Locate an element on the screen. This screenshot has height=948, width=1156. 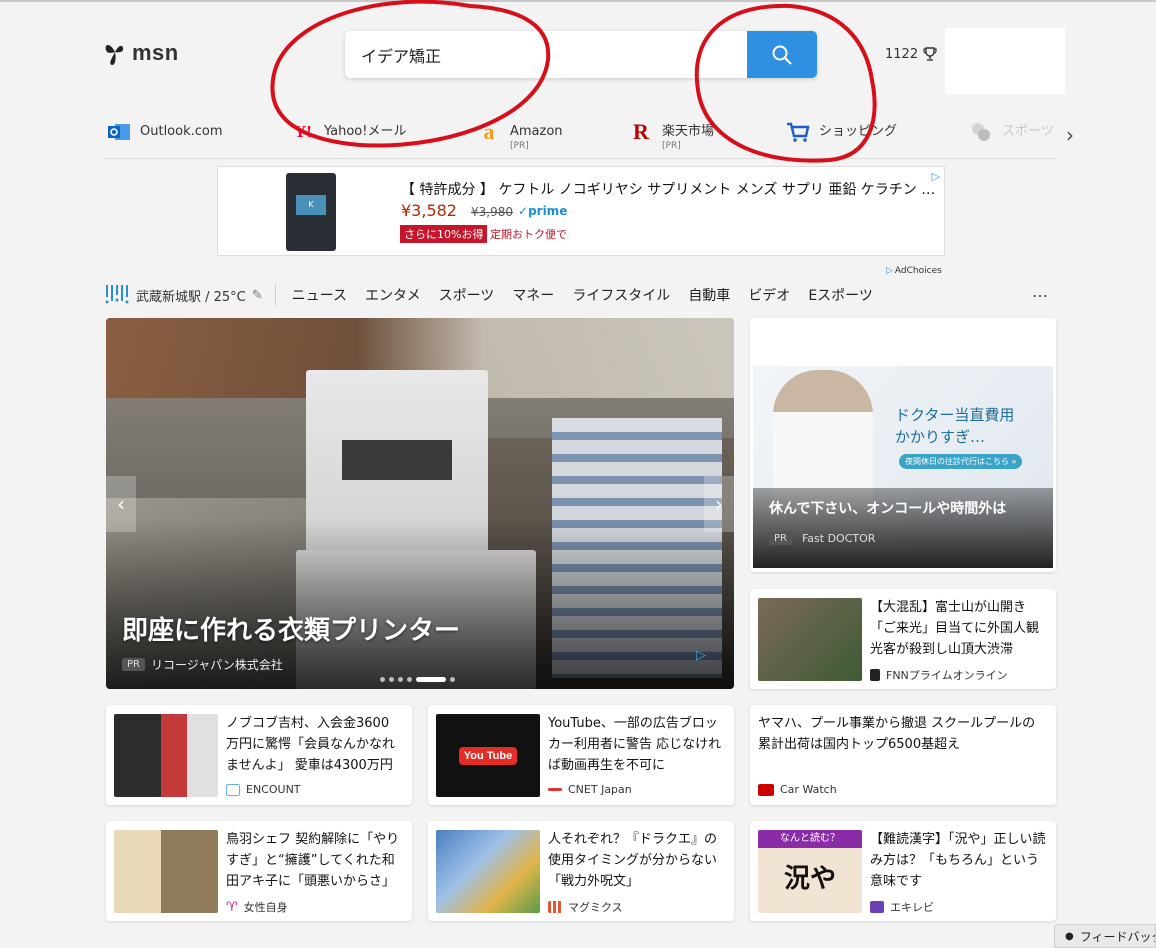
quick-link-rakuten: R 楽天市場 [PR] is located at coordinates (671, 135).